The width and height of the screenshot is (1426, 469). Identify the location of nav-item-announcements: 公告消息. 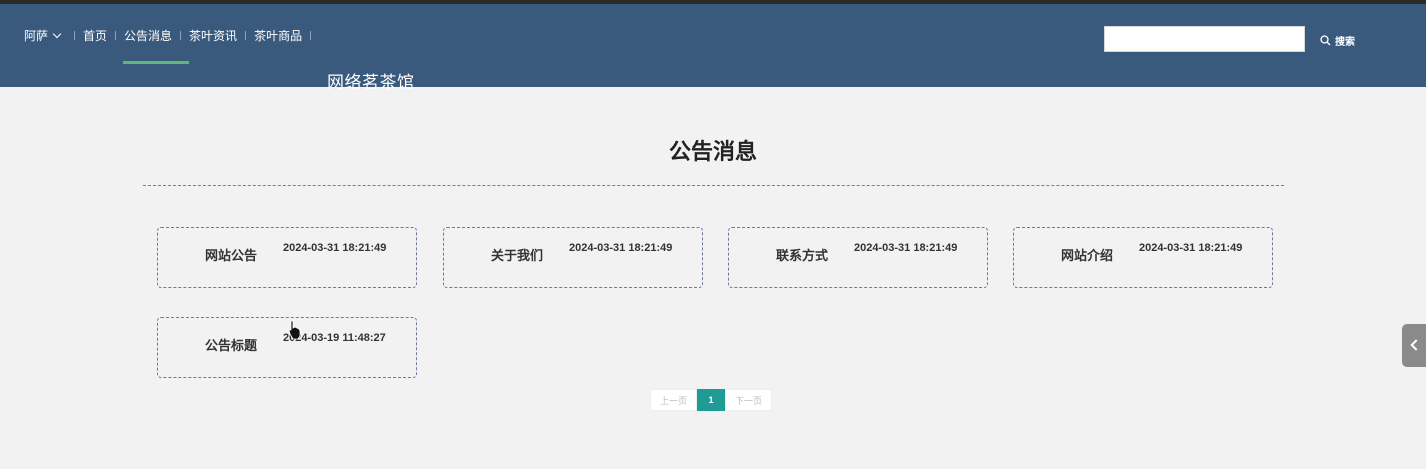
(148, 35).